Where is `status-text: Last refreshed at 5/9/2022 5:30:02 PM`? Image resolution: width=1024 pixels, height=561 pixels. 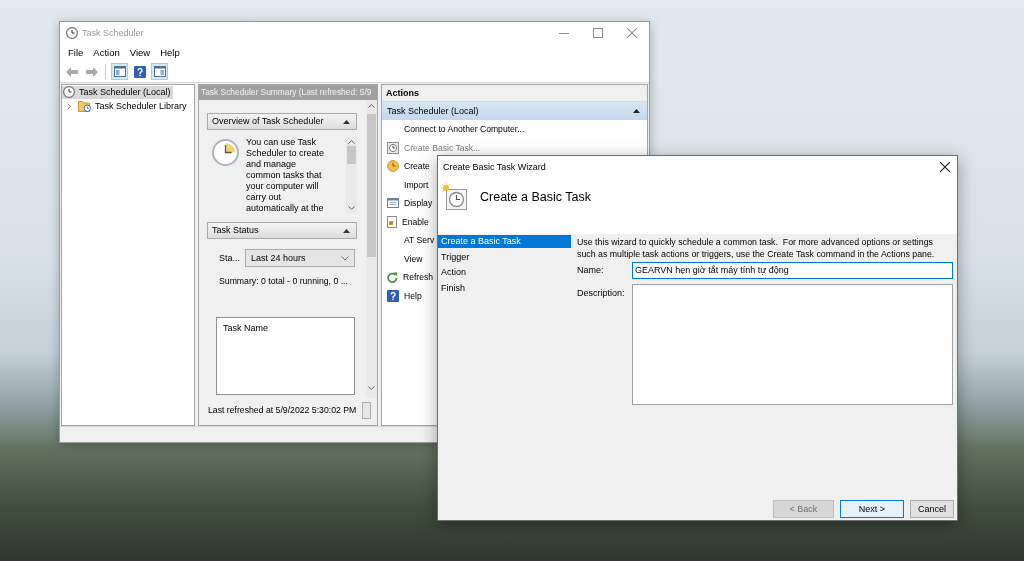
status-text: Last refreshed at 5/9/2022 5:30:02 PM is located at coordinates (282, 410).